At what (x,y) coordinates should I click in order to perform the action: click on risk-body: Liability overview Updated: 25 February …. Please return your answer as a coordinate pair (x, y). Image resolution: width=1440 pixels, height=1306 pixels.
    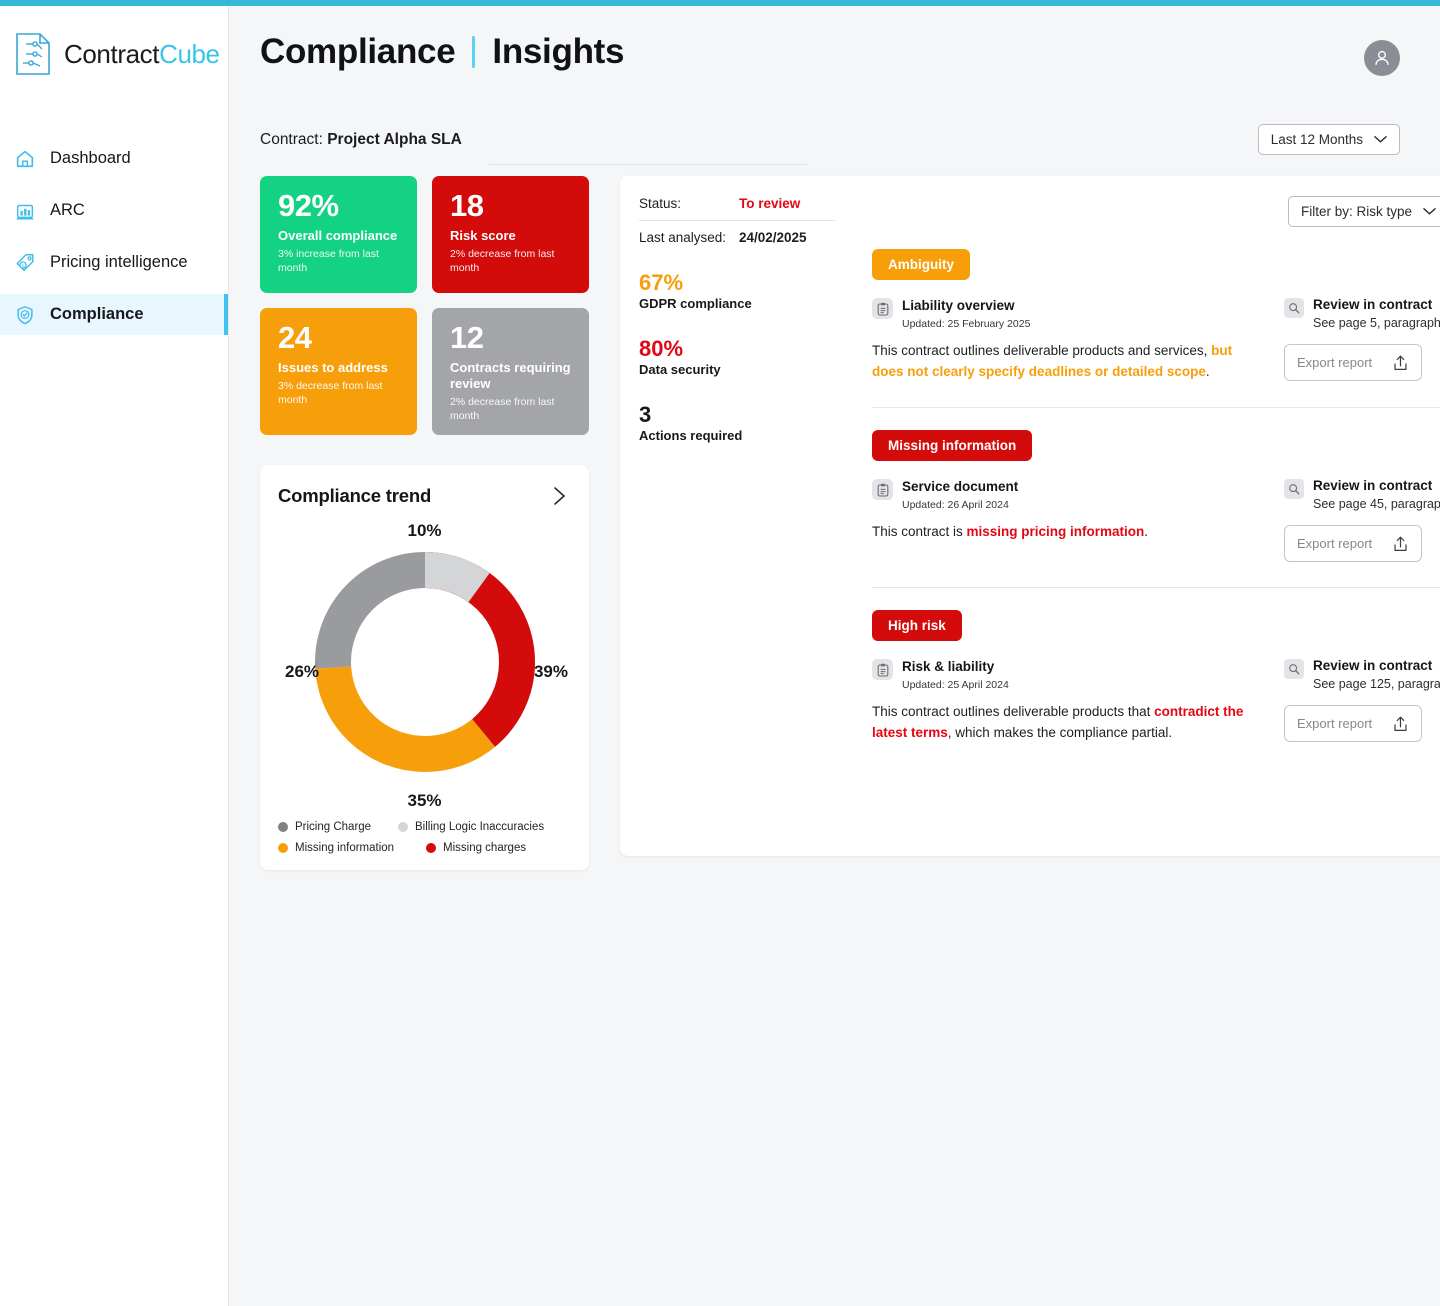
    Looking at the image, I should click on (1156, 339).